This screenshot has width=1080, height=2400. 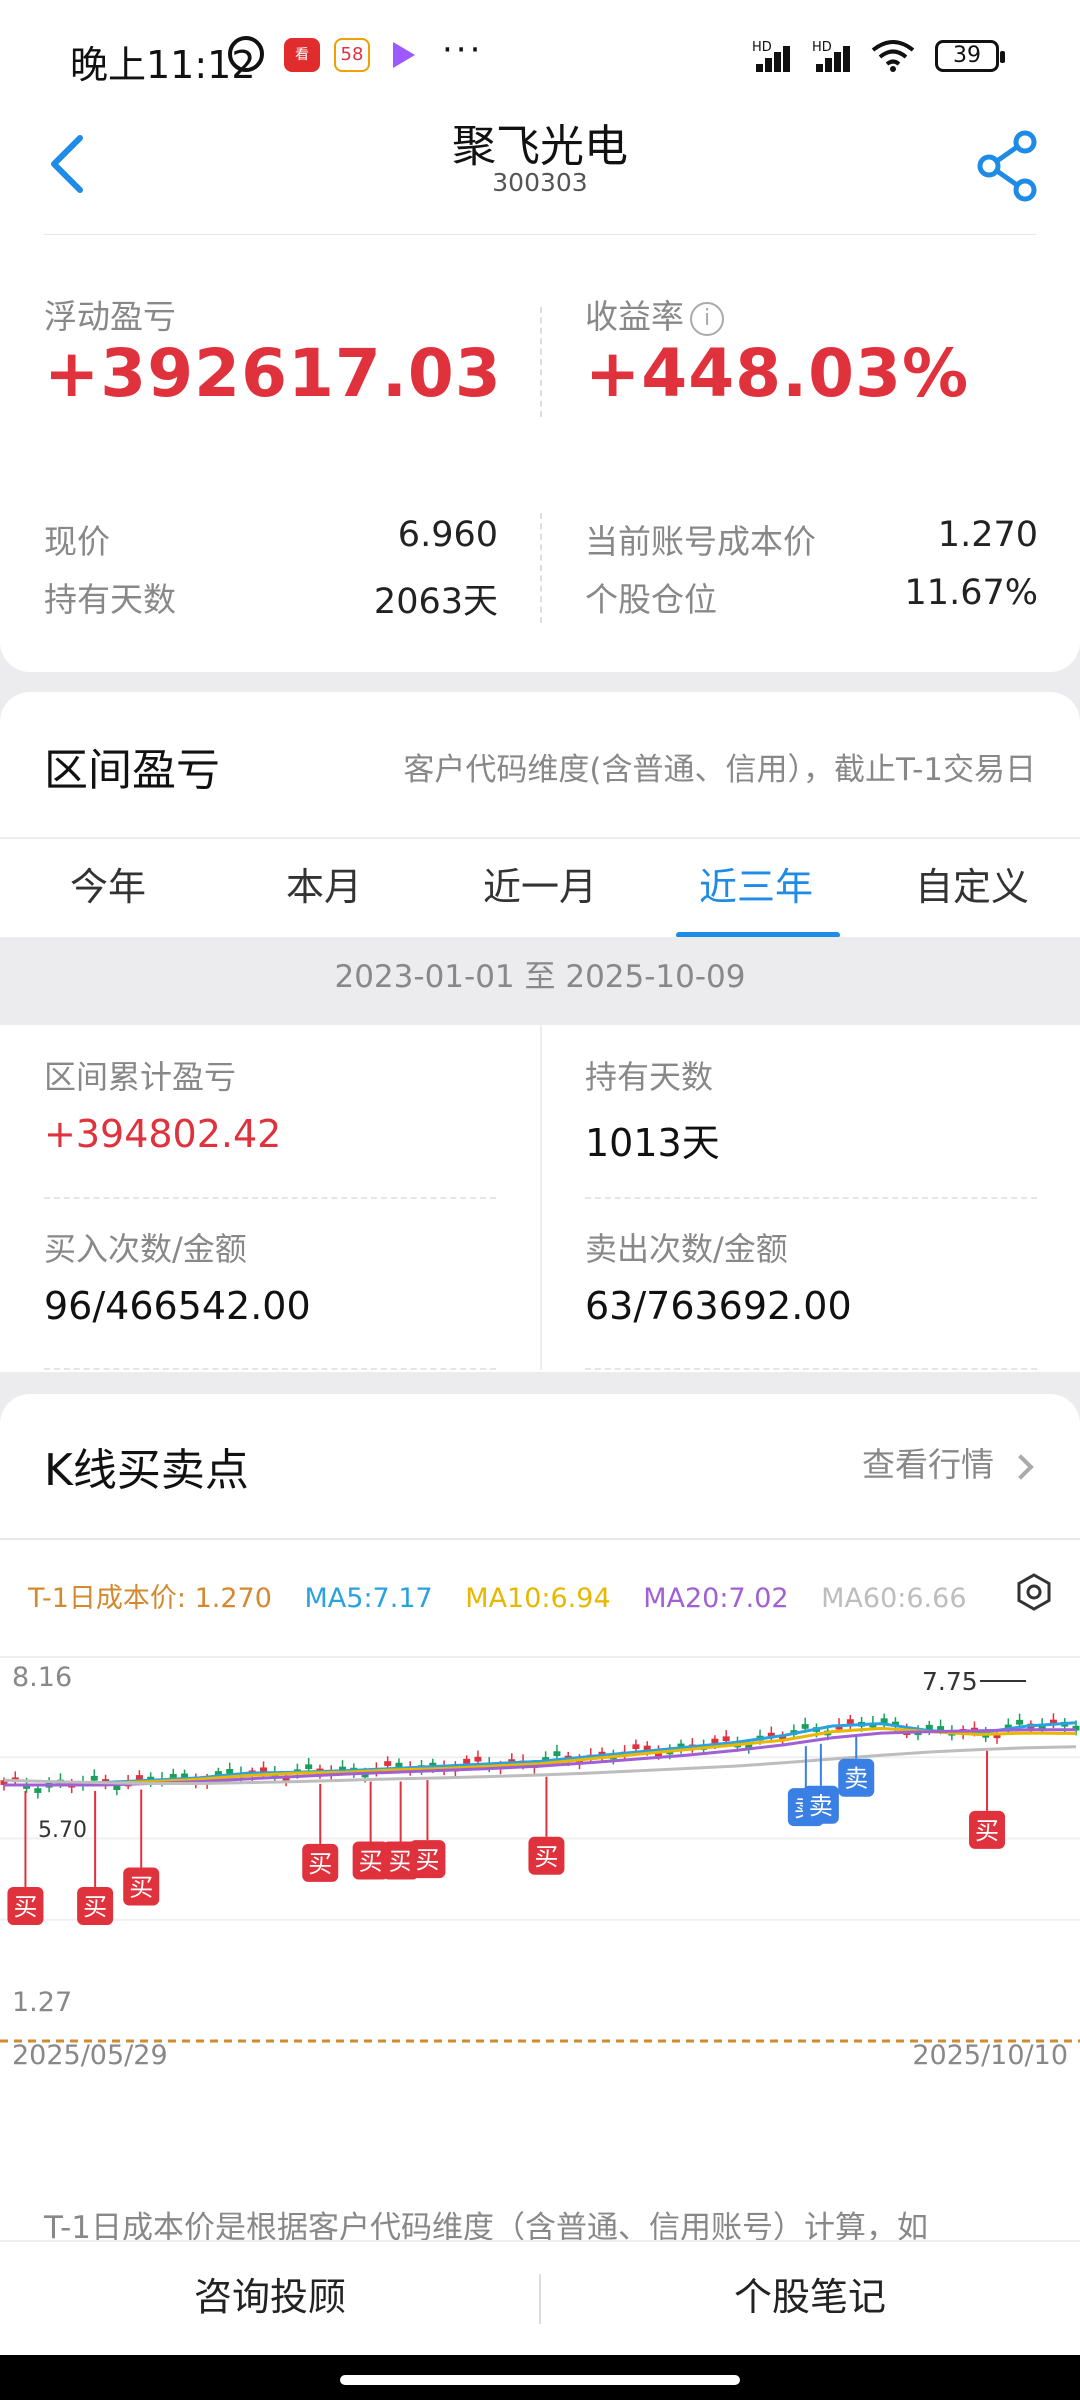 What do you see at coordinates (273, 373) in the screenshot?
I see `float-pnl-value: +392617.03` at bounding box center [273, 373].